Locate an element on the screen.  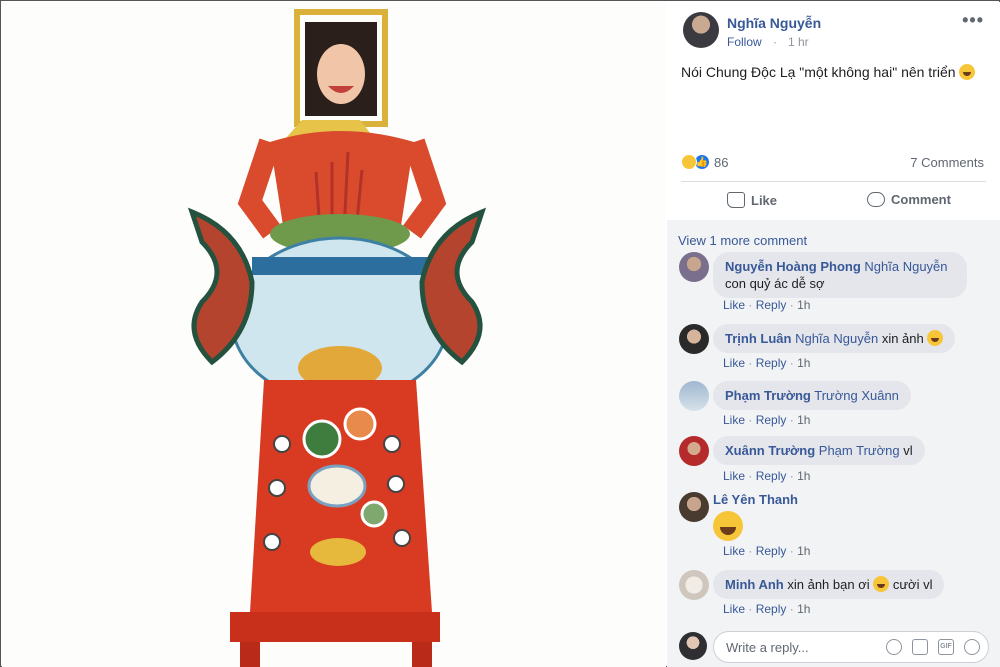
comment-text: xin ảnh is located at coordinates (902, 338).